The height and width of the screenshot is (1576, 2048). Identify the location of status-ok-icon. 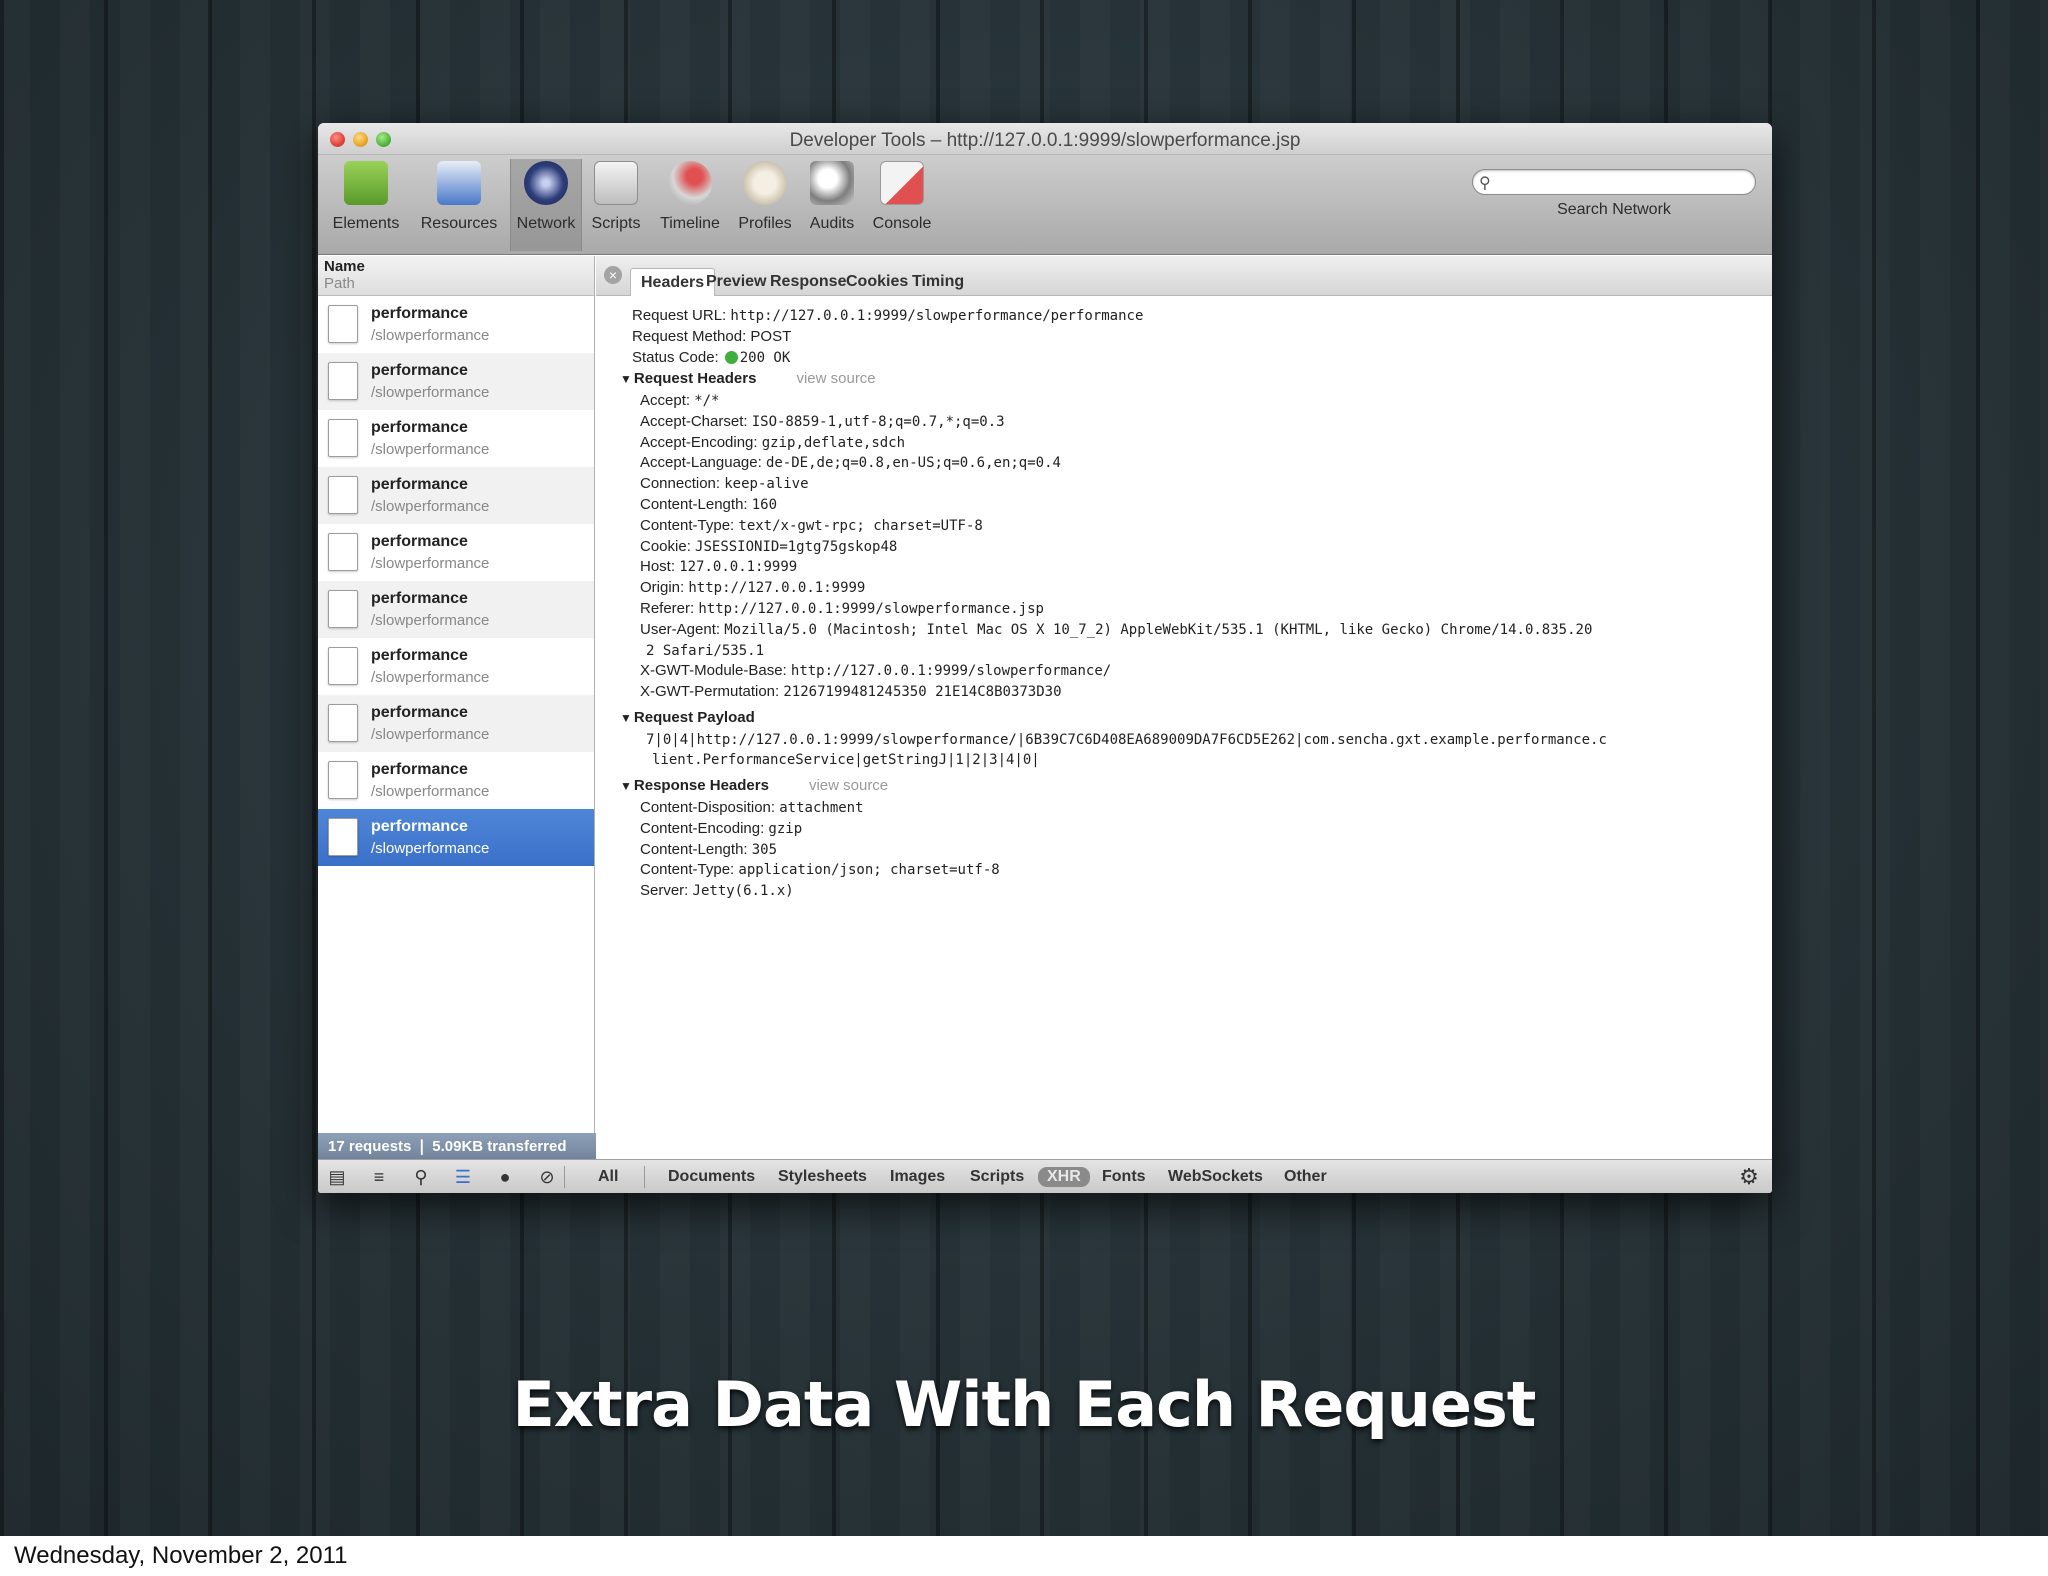
(731, 357).